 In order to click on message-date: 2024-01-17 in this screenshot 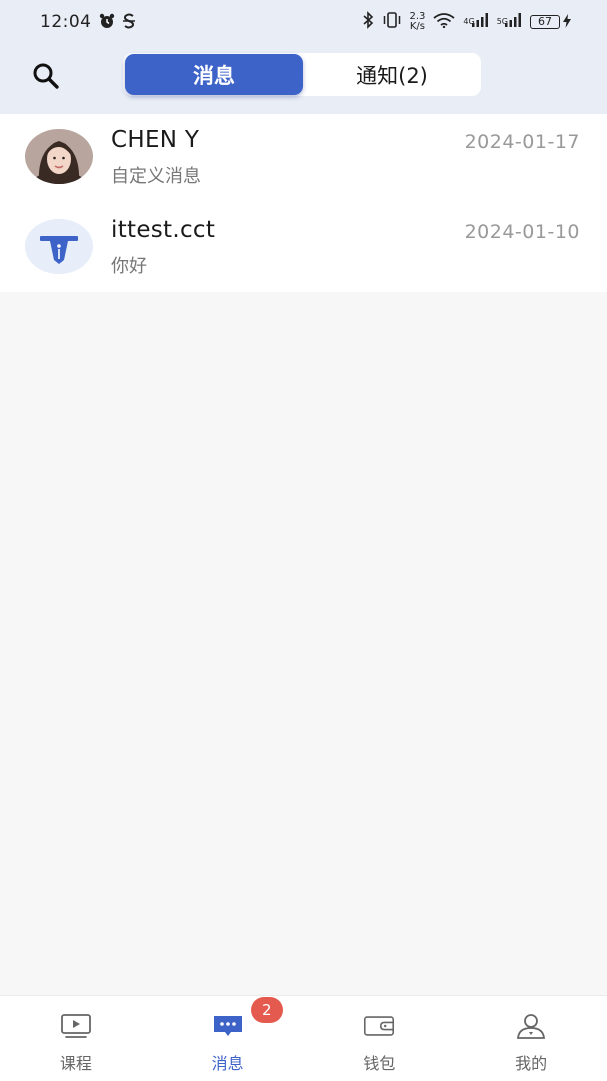, I will do `click(522, 142)`.